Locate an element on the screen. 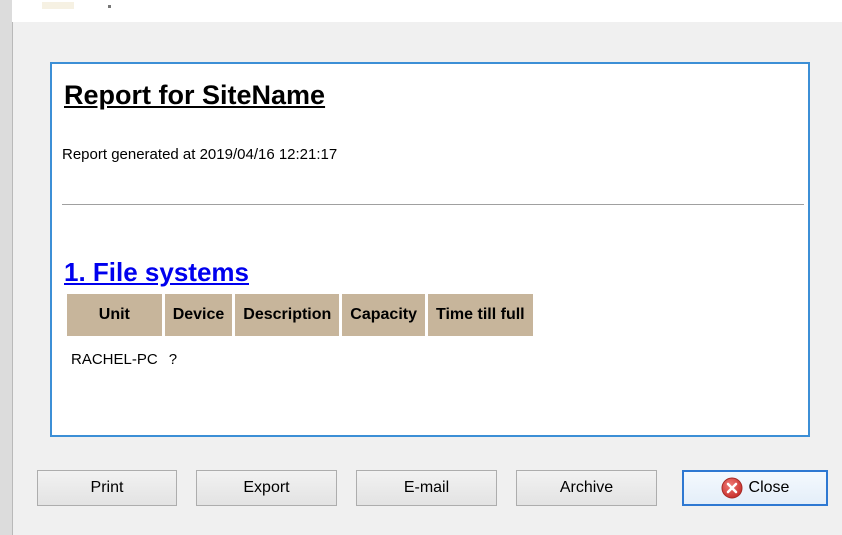 This screenshot has width=842, height=535. close-button: Close is located at coordinates (755, 488).